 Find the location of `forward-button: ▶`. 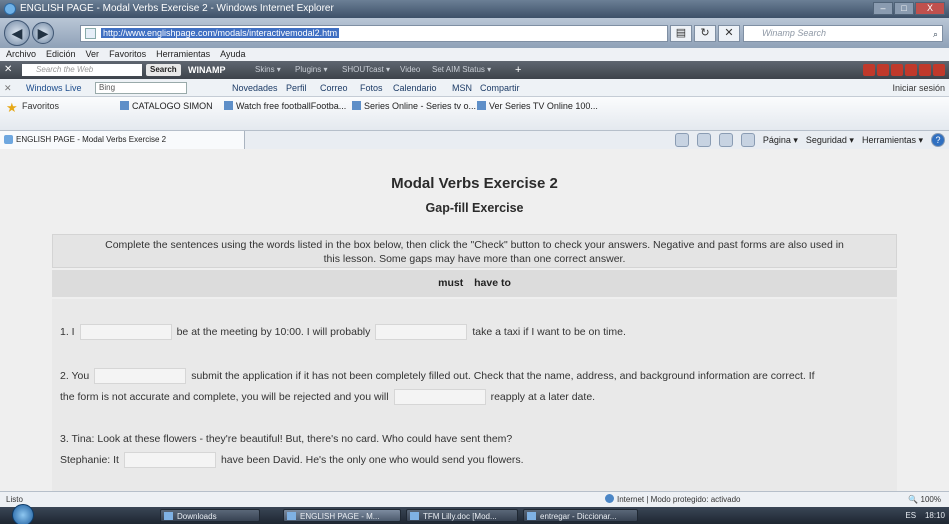

forward-button: ▶ is located at coordinates (43, 33).